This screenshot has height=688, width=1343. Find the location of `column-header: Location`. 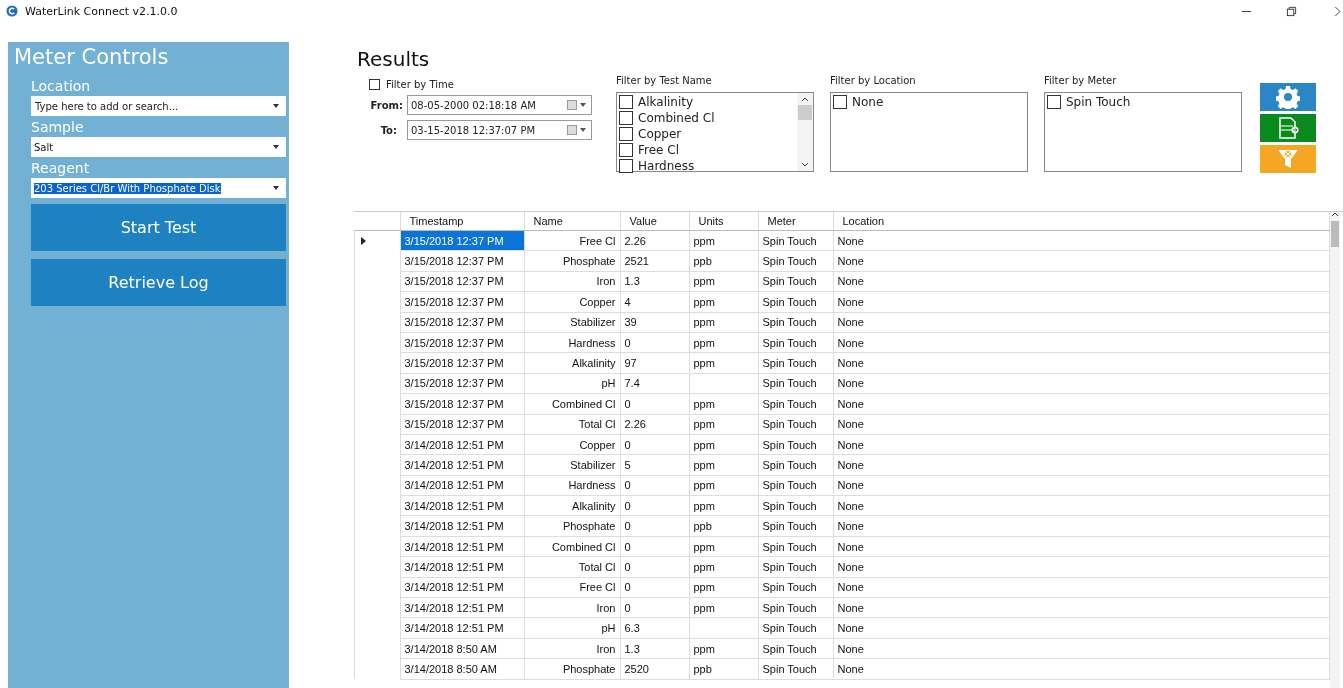

column-header: Location is located at coordinates (1081, 221).